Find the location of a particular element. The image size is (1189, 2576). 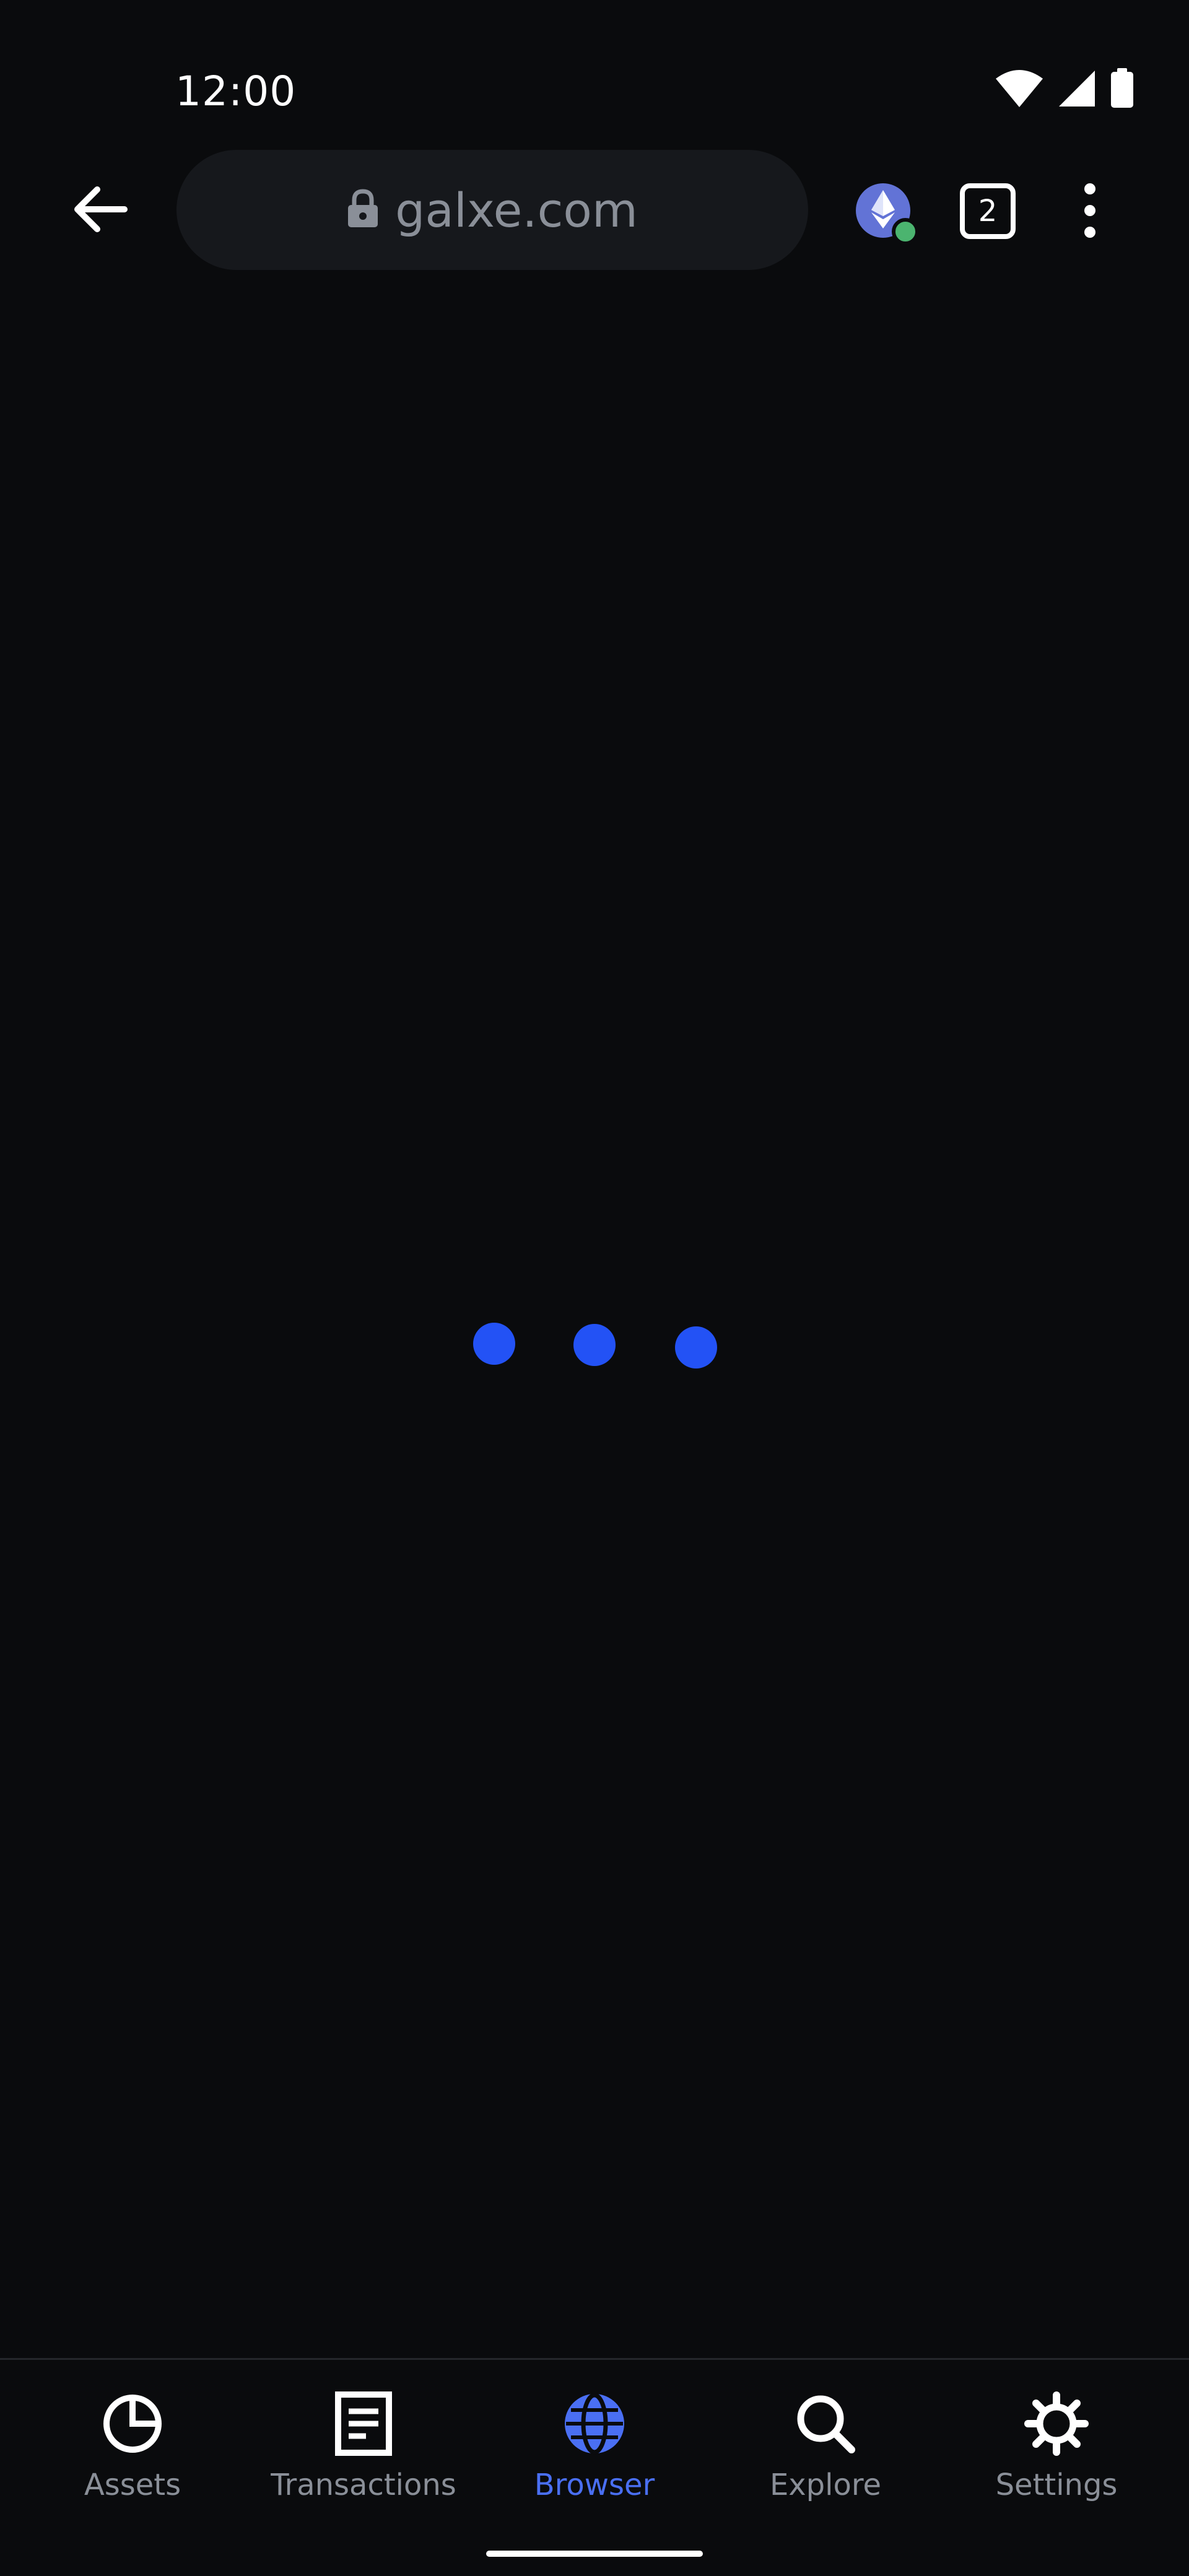

cellular-signal-icon is located at coordinates (1077, 89).